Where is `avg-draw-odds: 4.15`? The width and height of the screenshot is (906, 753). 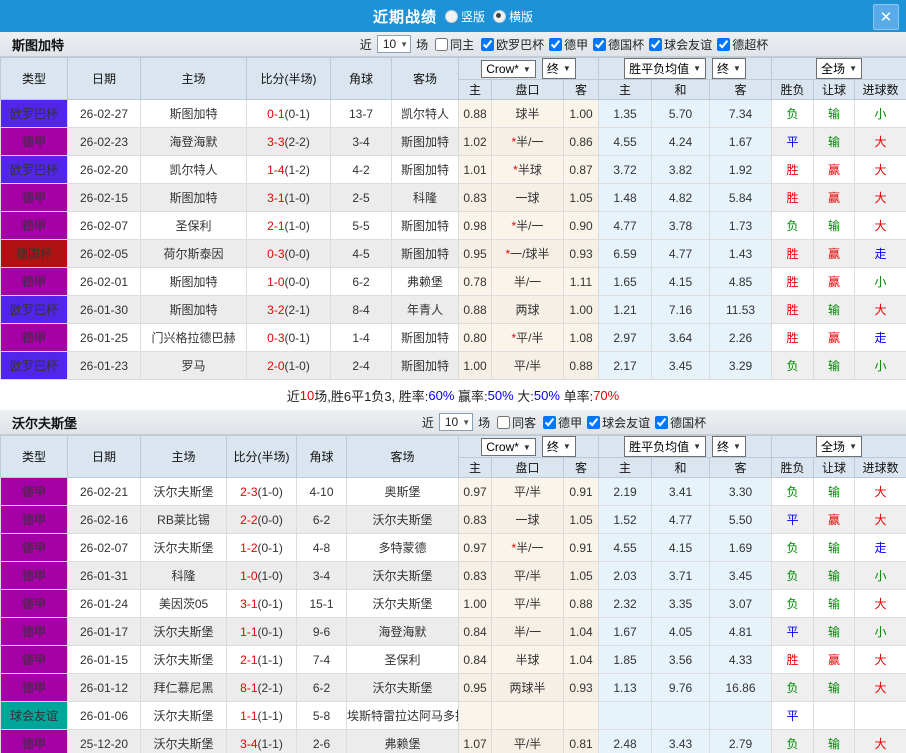
avg-draw-odds: 4.15 is located at coordinates (680, 281).